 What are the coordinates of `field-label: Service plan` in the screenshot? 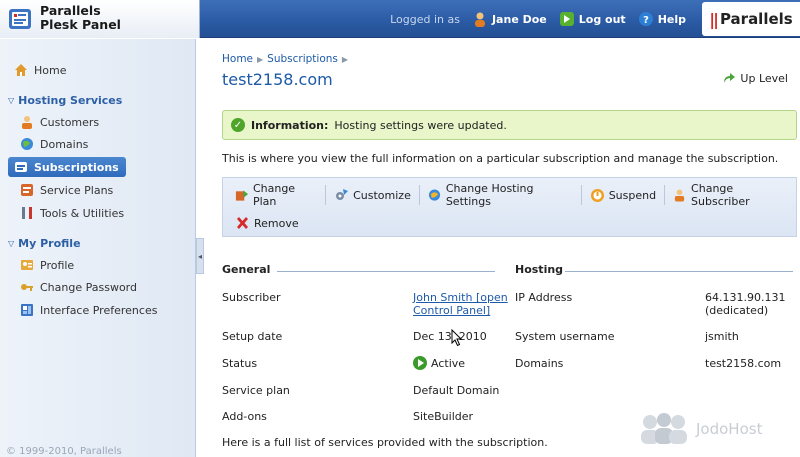 It's located at (256, 390).